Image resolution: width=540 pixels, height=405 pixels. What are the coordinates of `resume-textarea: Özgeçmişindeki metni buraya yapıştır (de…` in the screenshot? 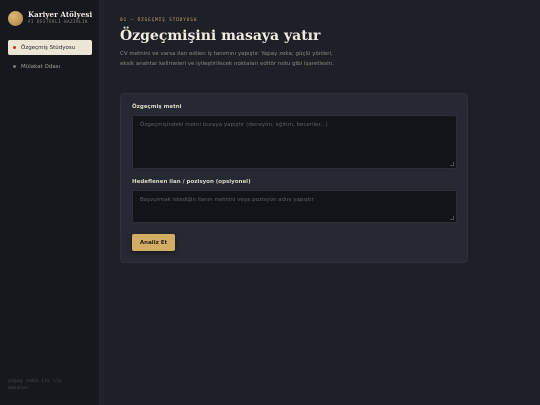 It's located at (294, 142).